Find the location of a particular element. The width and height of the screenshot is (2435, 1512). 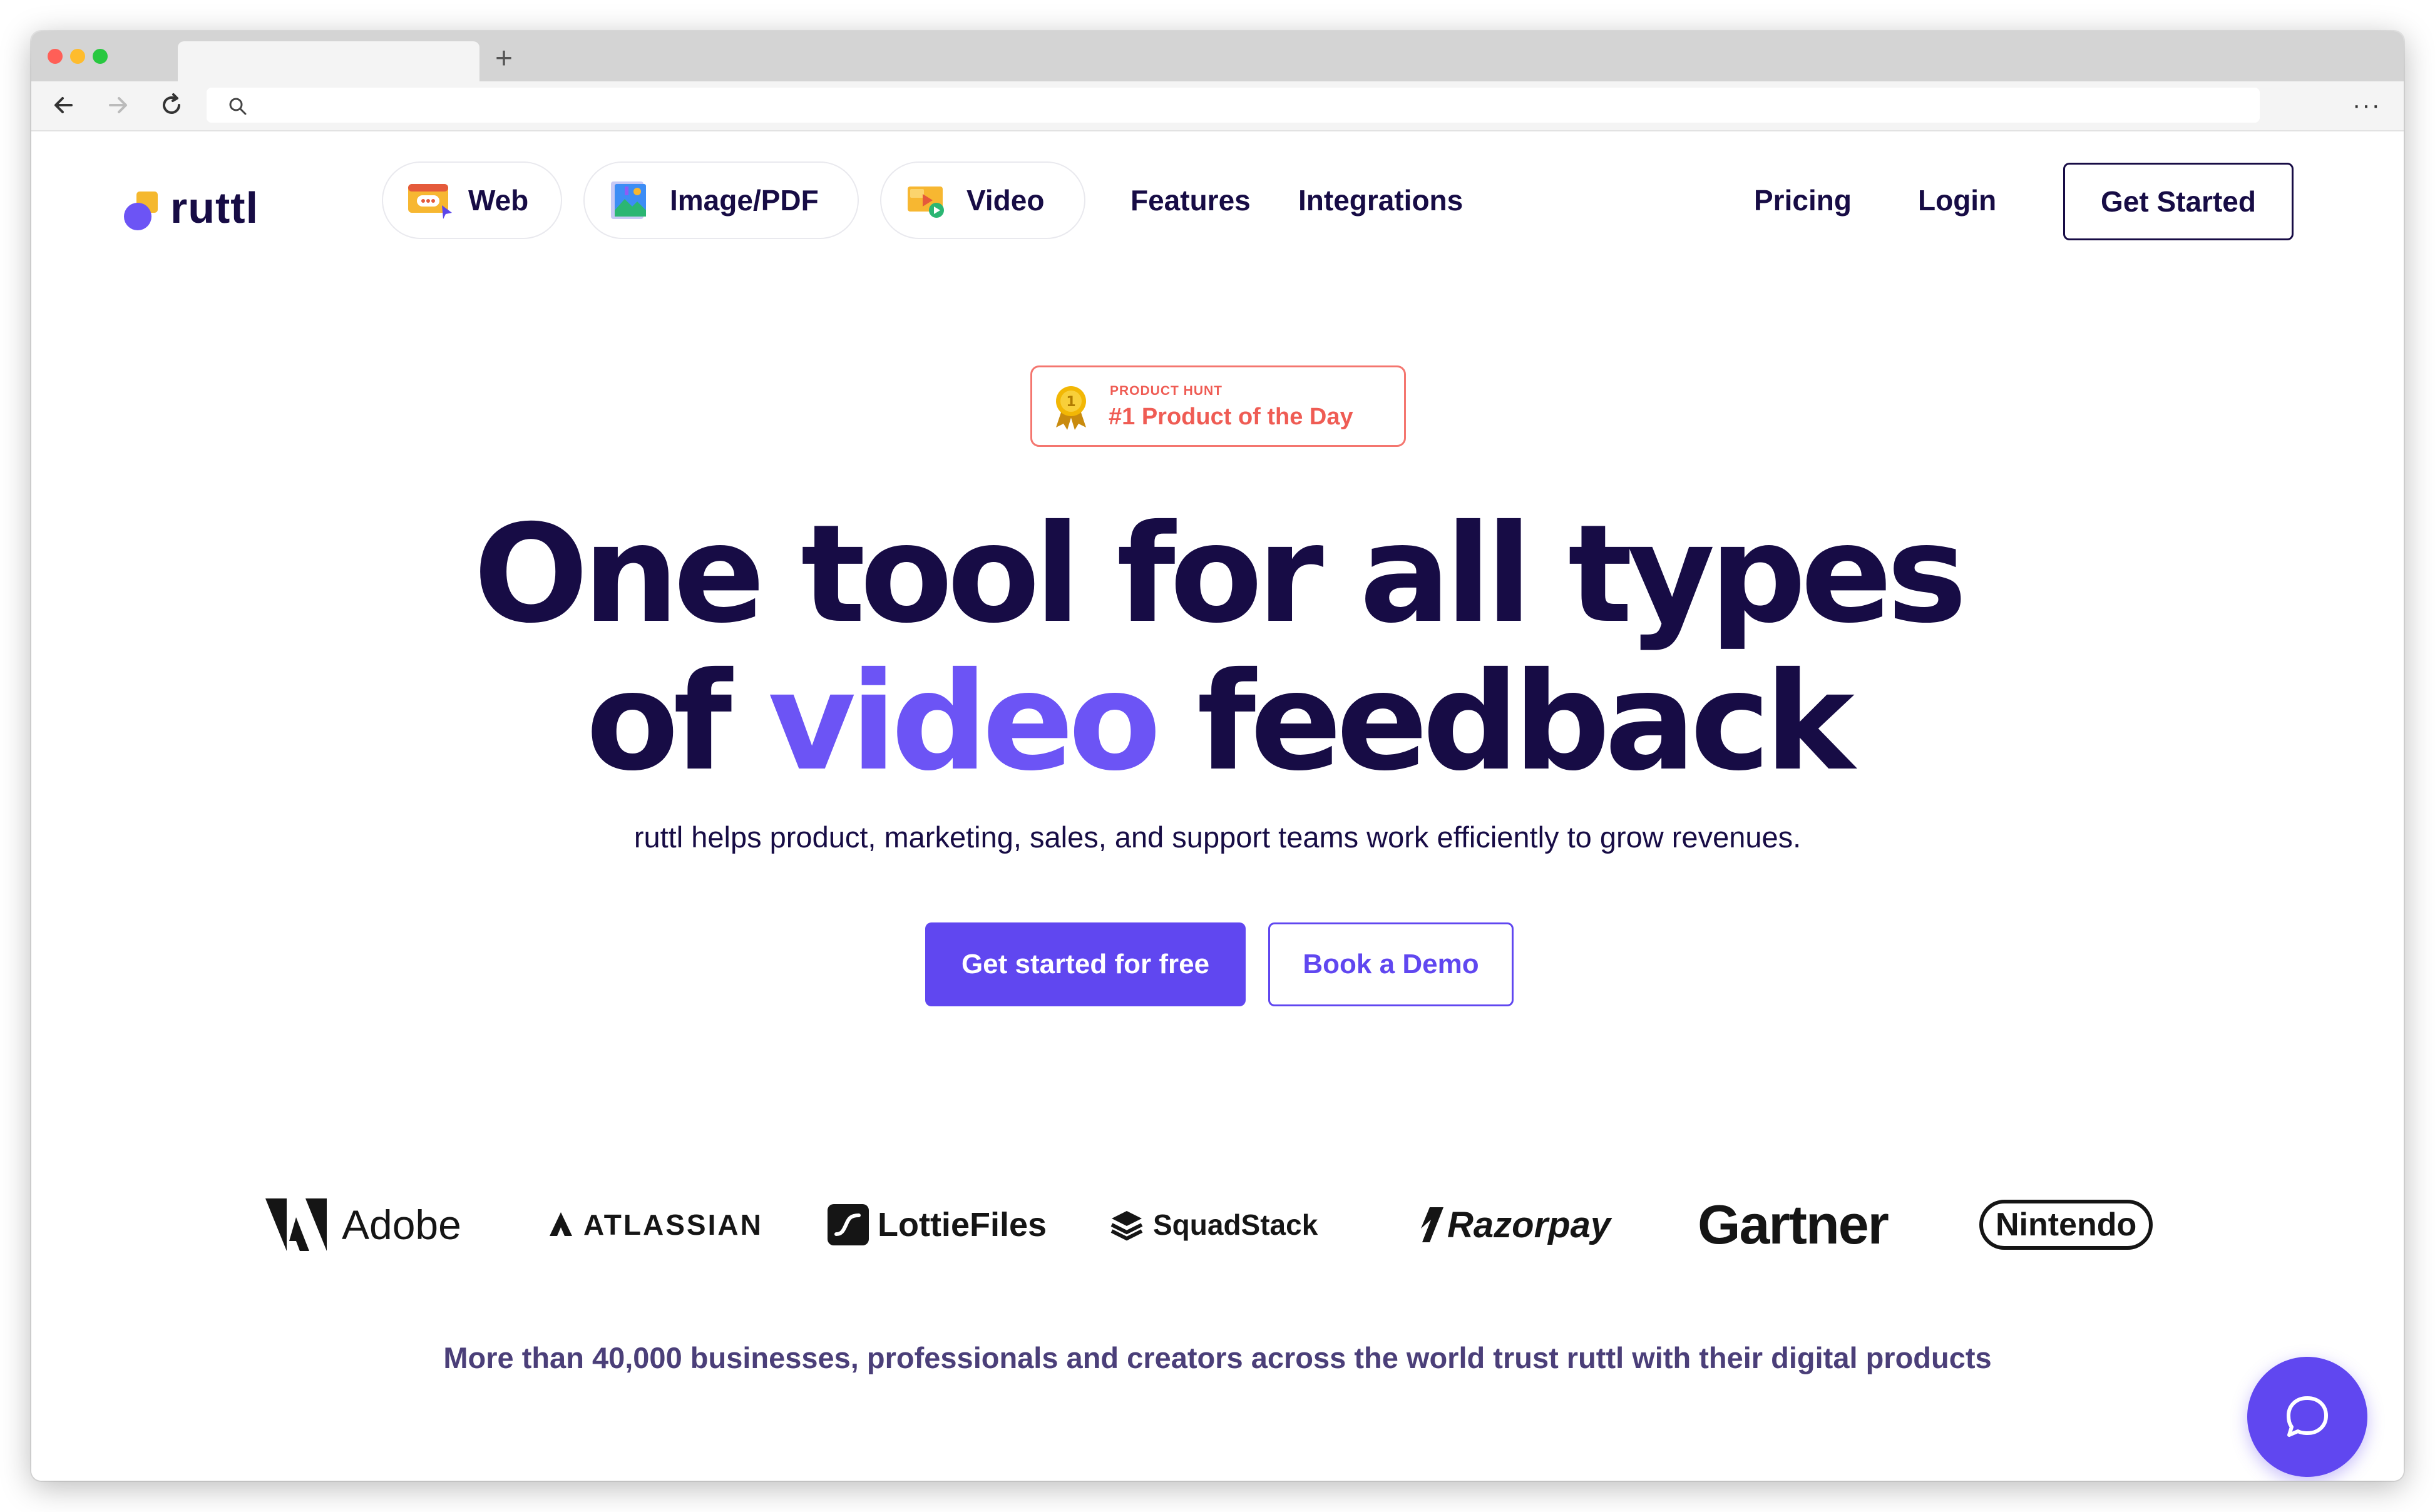

badge-kicker: PRODUCT HUNT is located at coordinates (1166, 391).